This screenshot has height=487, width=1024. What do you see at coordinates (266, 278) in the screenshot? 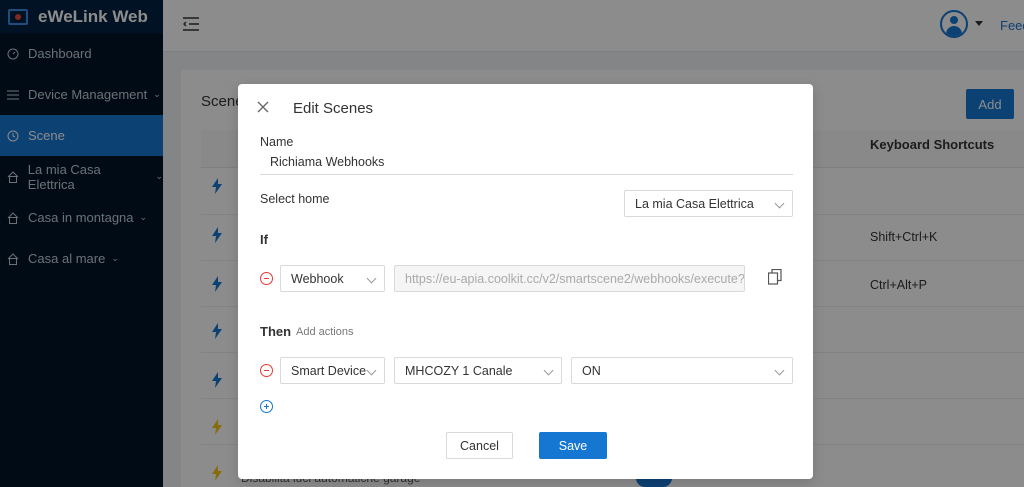
I see `remove-condition-icon` at bounding box center [266, 278].